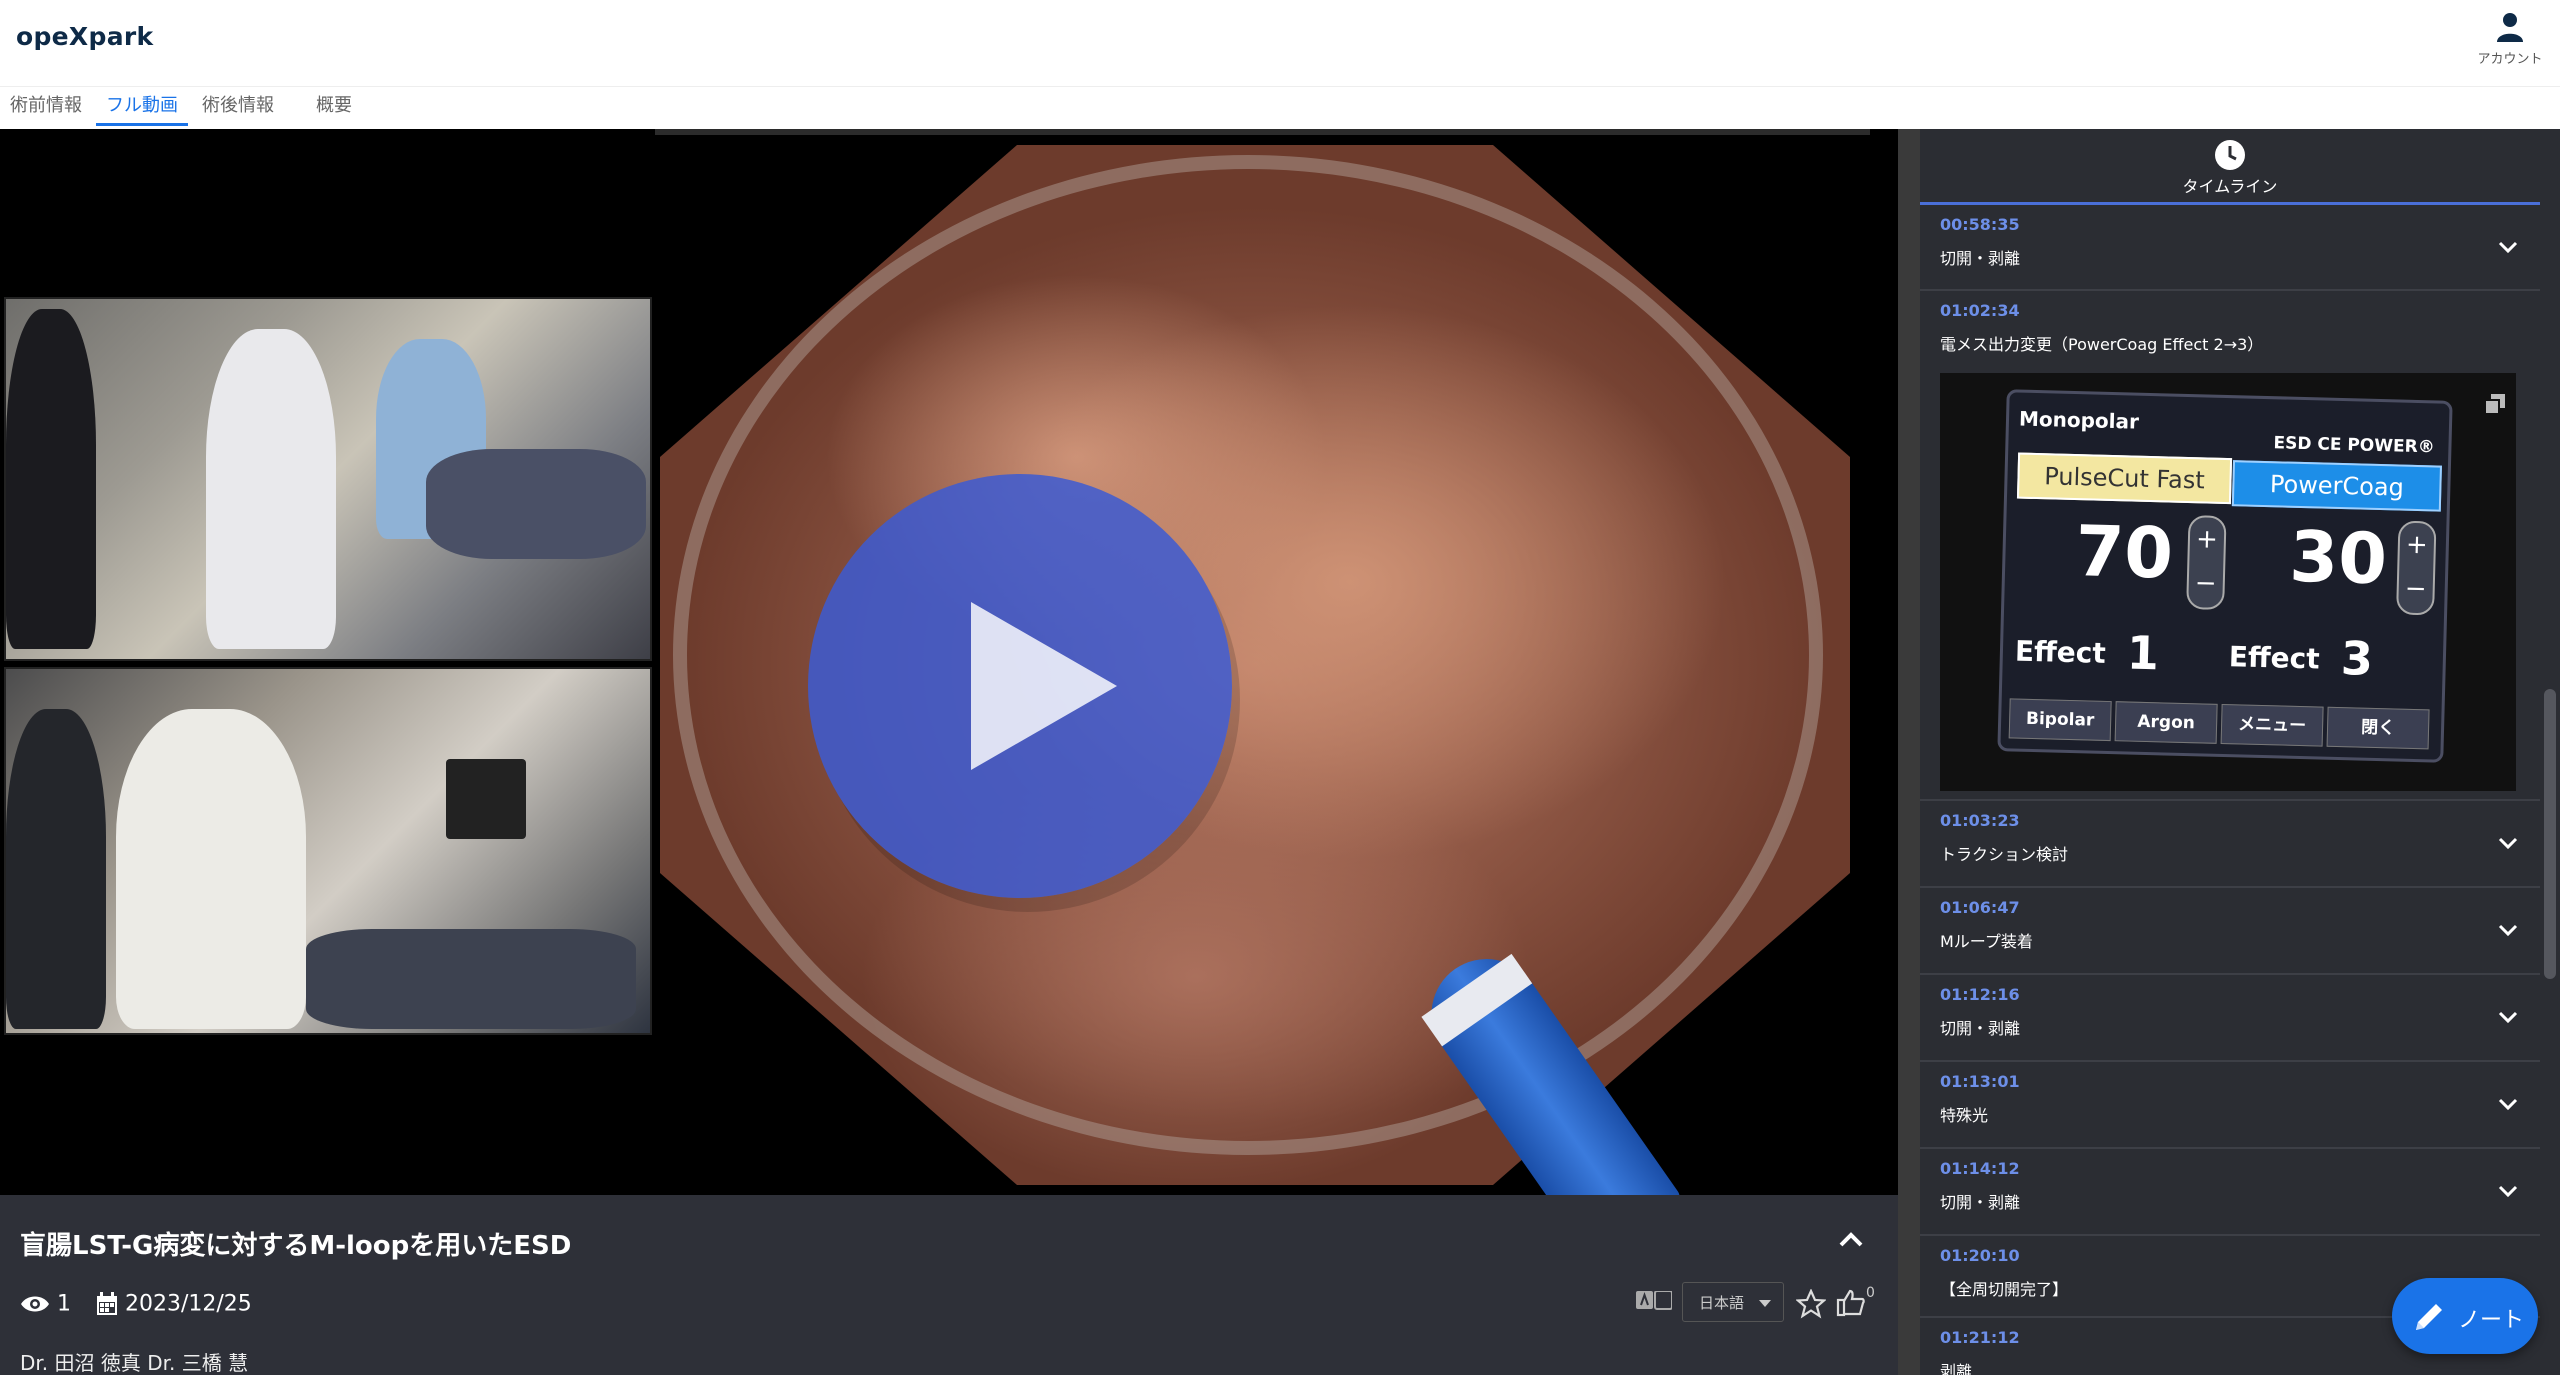 The image size is (2560, 1376). I want to click on timeline-item-time: 01:13:01, so click(1980, 1081).